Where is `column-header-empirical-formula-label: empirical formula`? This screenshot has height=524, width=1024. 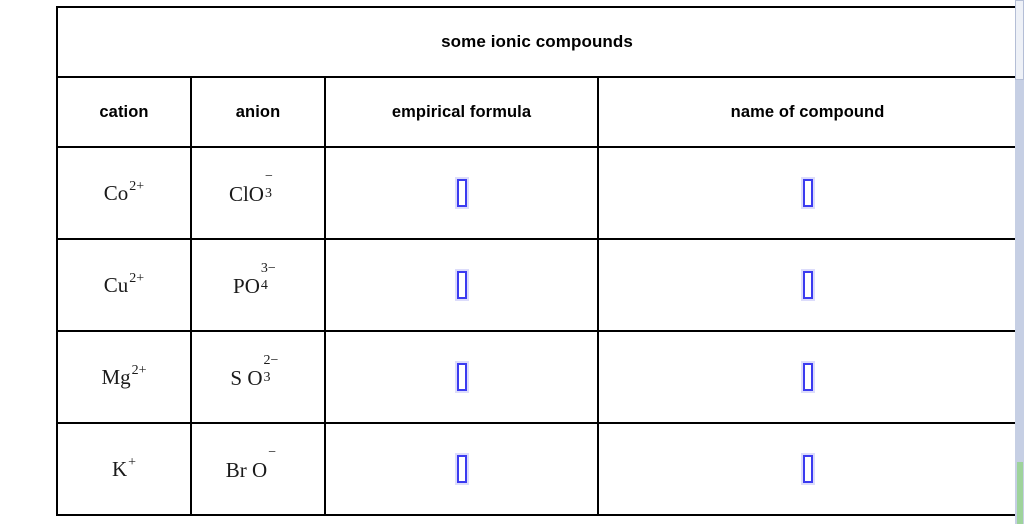 column-header-empirical-formula-label: empirical formula is located at coordinates (461, 111).